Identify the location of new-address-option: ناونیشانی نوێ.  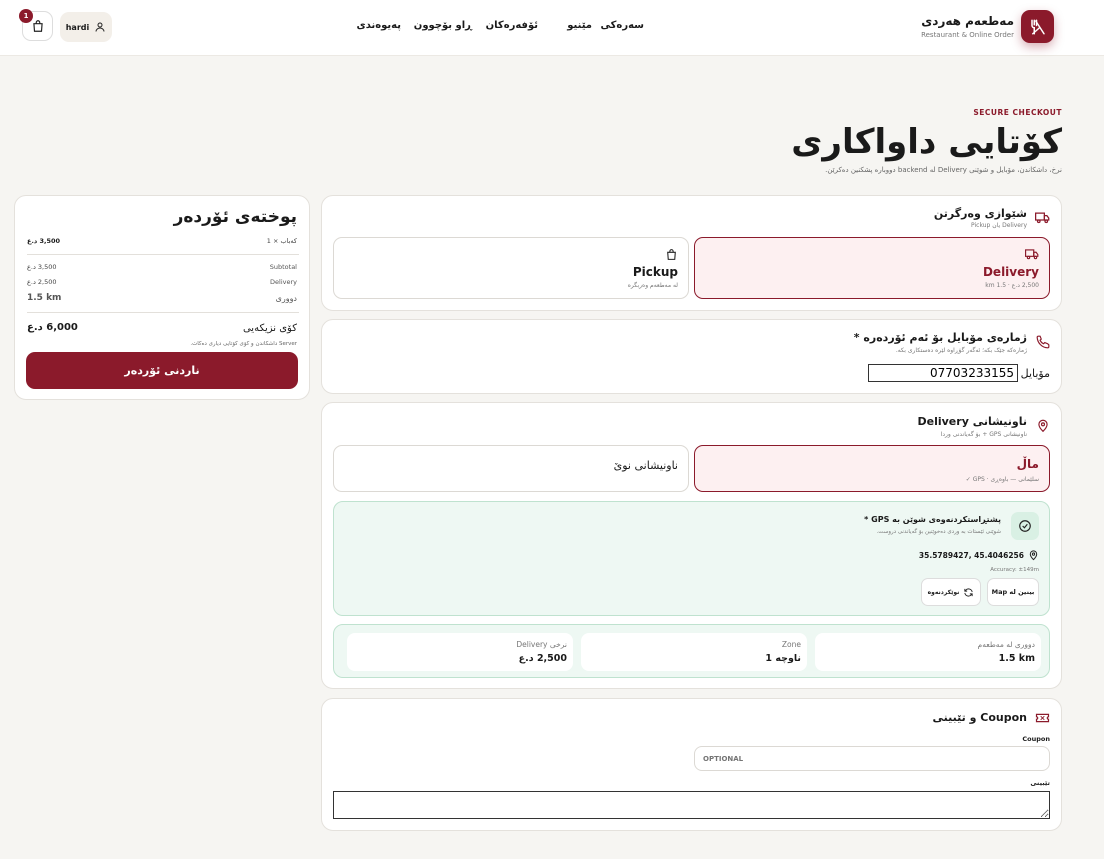
(511, 468).